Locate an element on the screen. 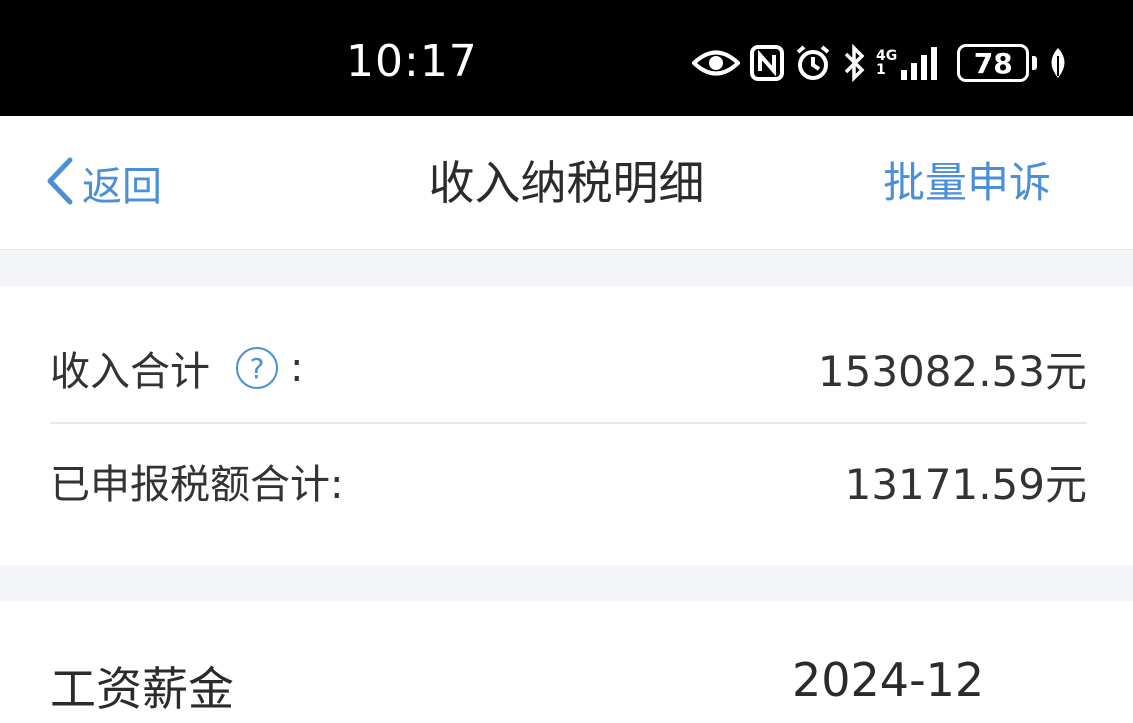  income-type: 工资薪金 is located at coordinates (142, 689).